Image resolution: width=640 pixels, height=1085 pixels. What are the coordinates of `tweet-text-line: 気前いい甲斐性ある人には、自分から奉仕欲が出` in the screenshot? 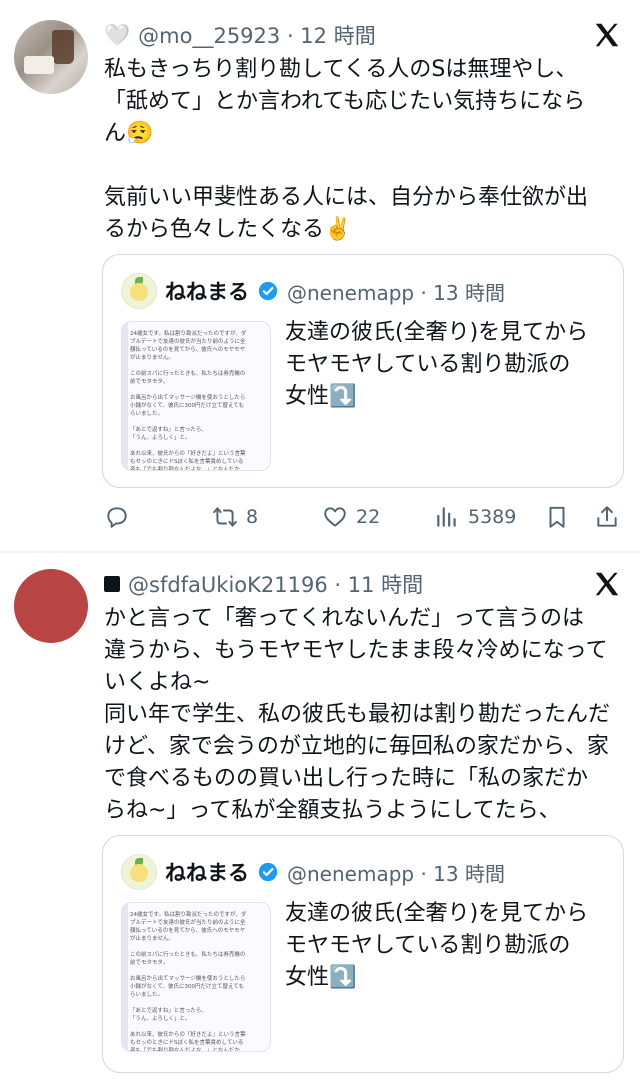 It's located at (346, 197).